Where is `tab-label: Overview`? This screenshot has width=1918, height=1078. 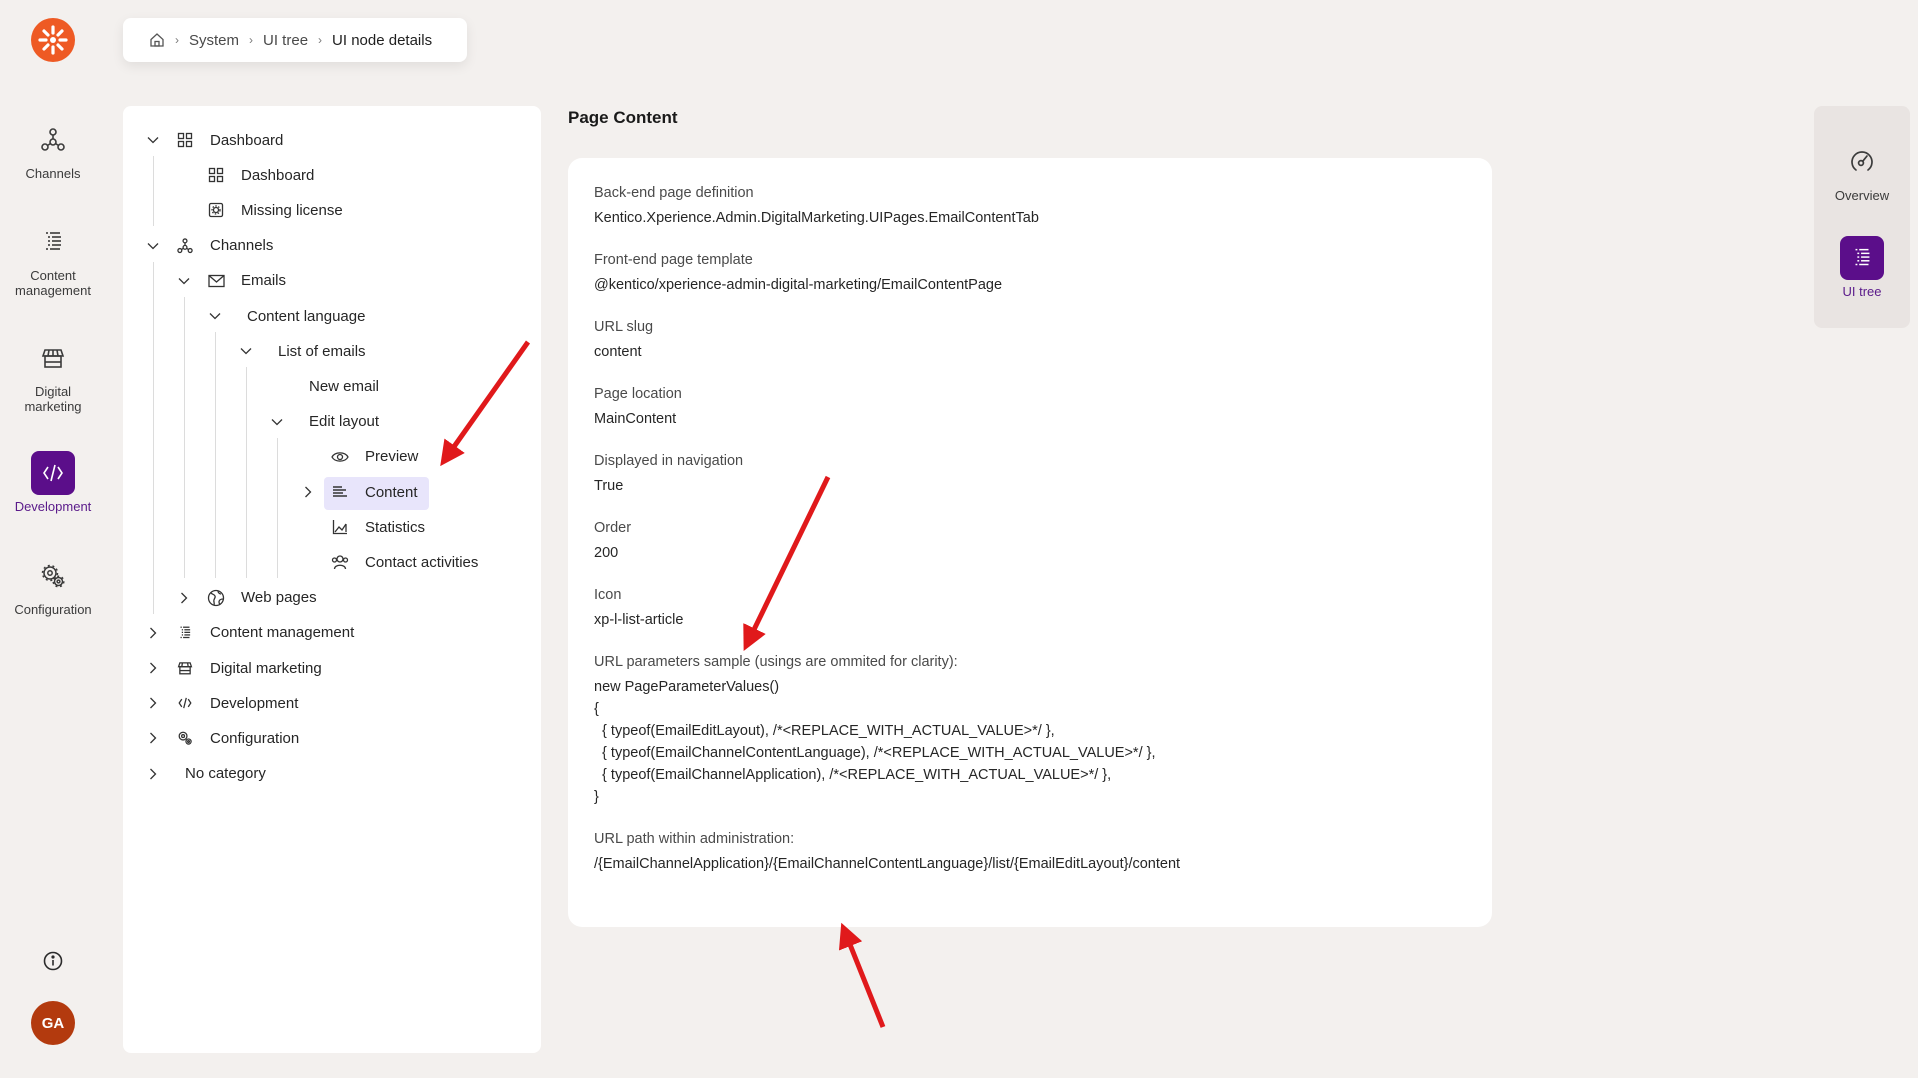
tab-label: Overview is located at coordinates (1862, 195).